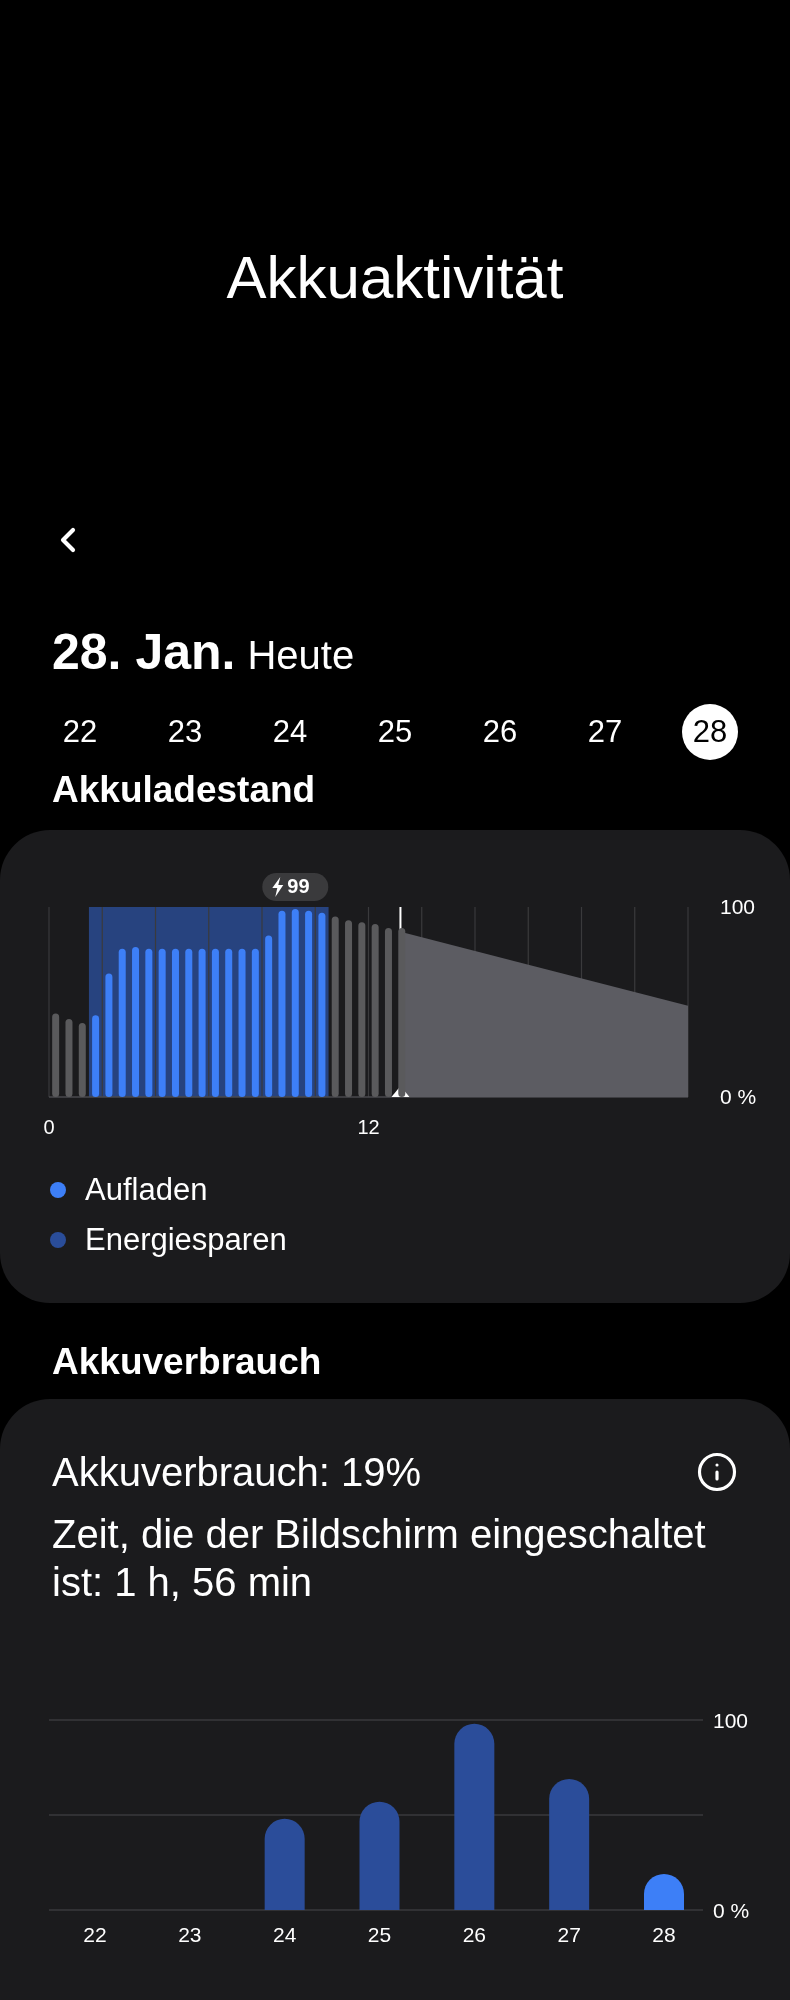 The width and height of the screenshot is (790, 2000). What do you see at coordinates (290, 732) in the screenshot?
I see `date-tab: 24` at bounding box center [290, 732].